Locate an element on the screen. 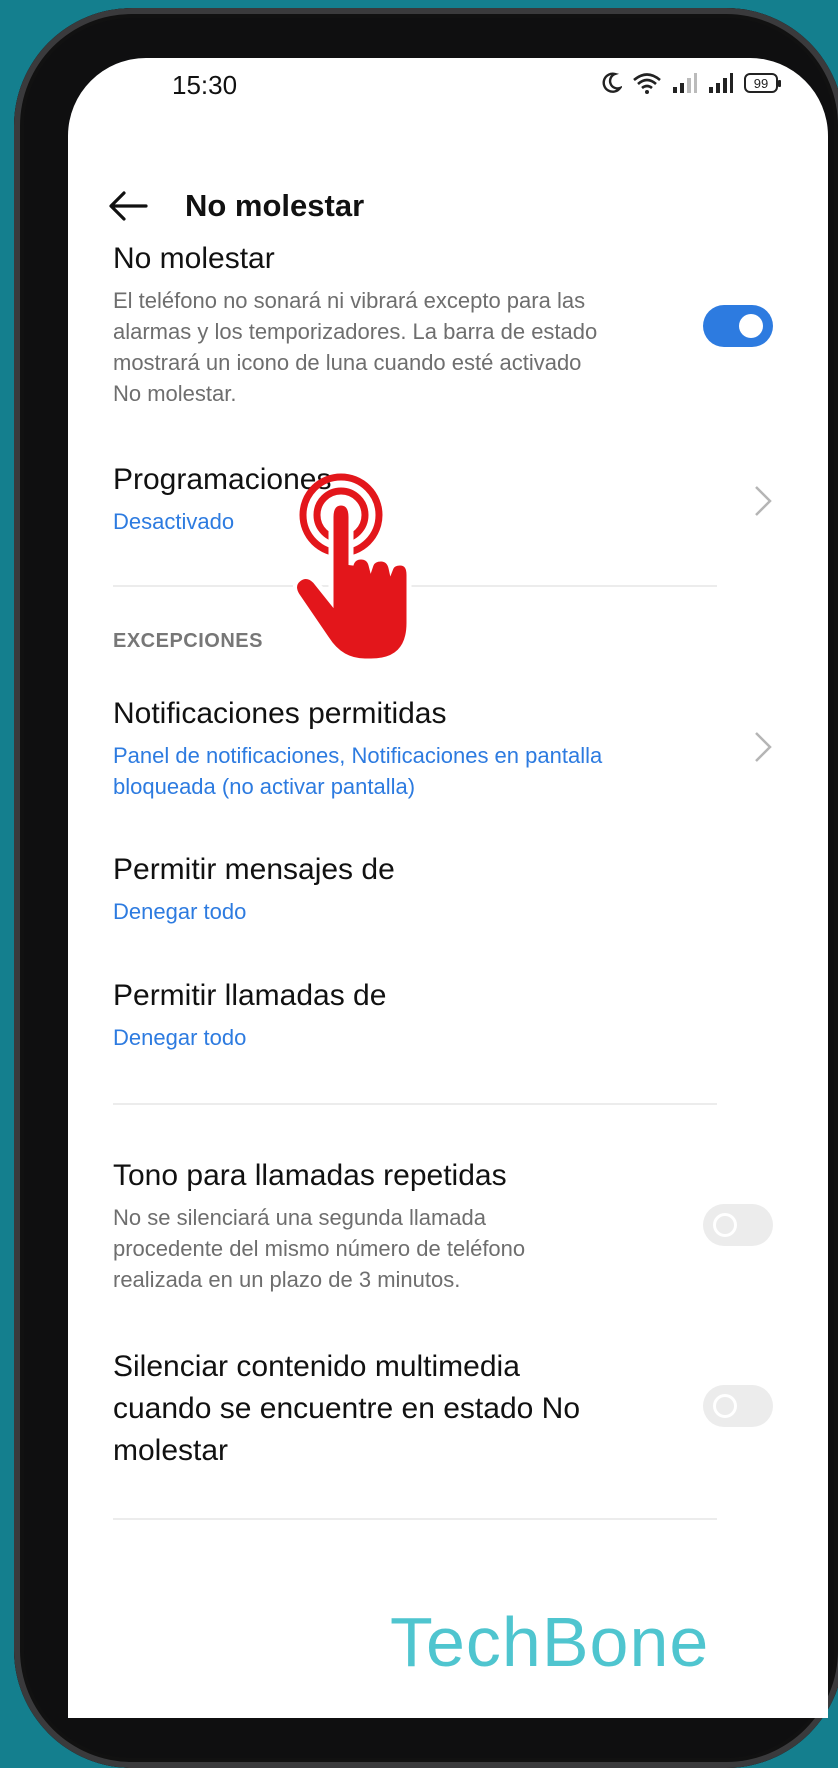  allow-messages-title: Permitir mensajes de is located at coordinates (254, 869).